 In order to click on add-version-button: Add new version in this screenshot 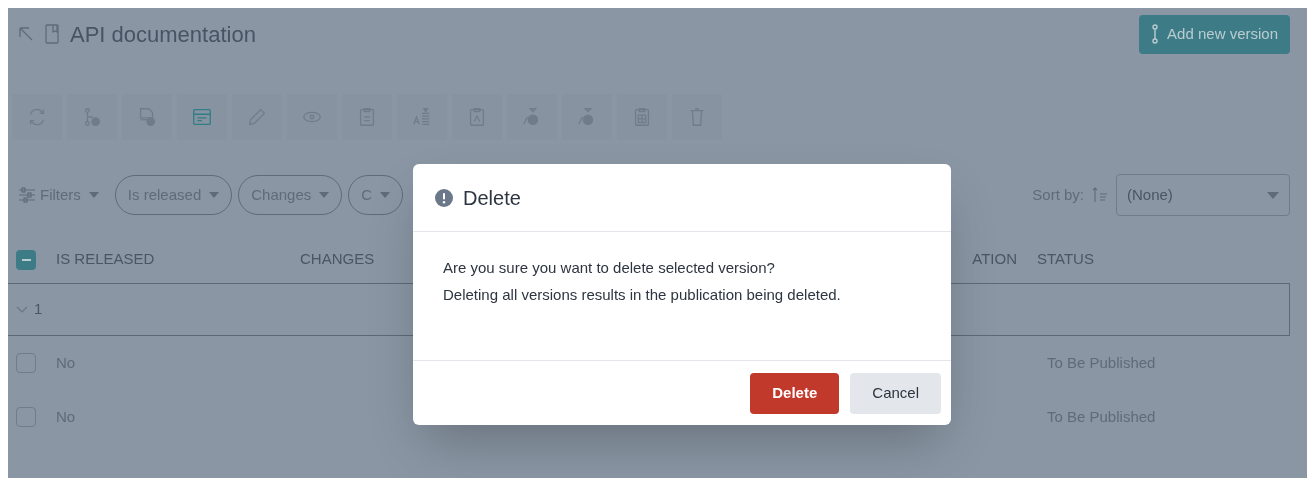, I will do `click(1214, 34)`.